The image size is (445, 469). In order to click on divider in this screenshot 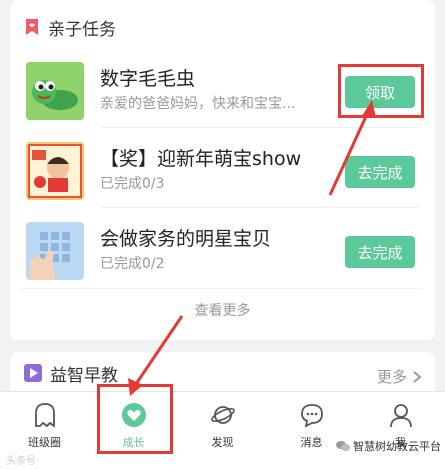, I will do `click(222, 288)`.